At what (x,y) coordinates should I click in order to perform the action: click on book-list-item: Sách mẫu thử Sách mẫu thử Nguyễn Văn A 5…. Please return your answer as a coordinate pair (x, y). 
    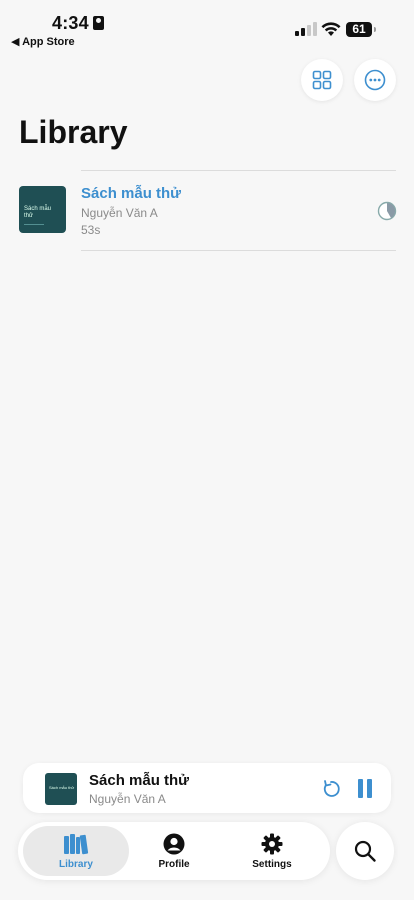
    Looking at the image, I should click on (207, 210).